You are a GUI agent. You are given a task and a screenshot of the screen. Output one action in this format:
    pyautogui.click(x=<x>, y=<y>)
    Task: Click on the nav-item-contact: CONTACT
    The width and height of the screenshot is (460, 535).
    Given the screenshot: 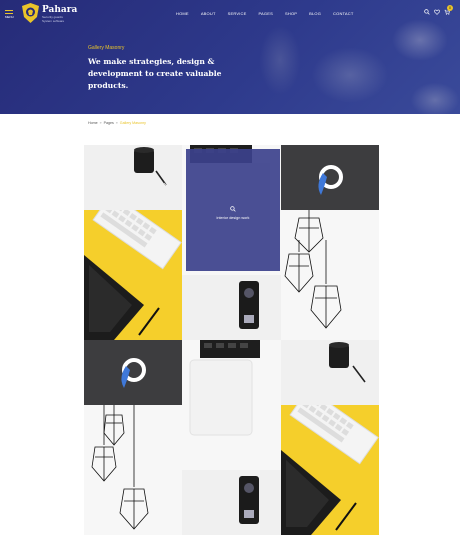 What is the action you would take?
    pyautogui.click(x=343, y=13)
    